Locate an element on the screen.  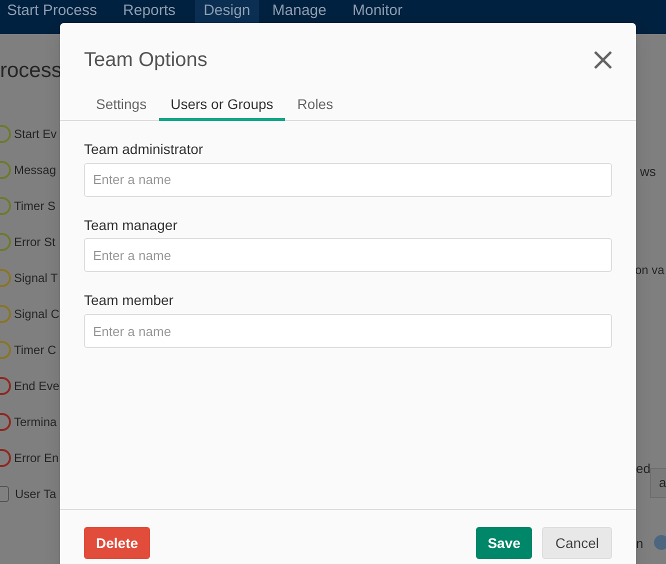
option-label: ed is located at coordinates (643, 469).